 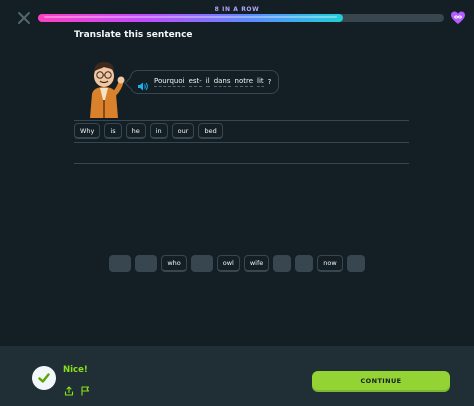 I want to click on answer-line-bottom, so click(x=241, y=163).